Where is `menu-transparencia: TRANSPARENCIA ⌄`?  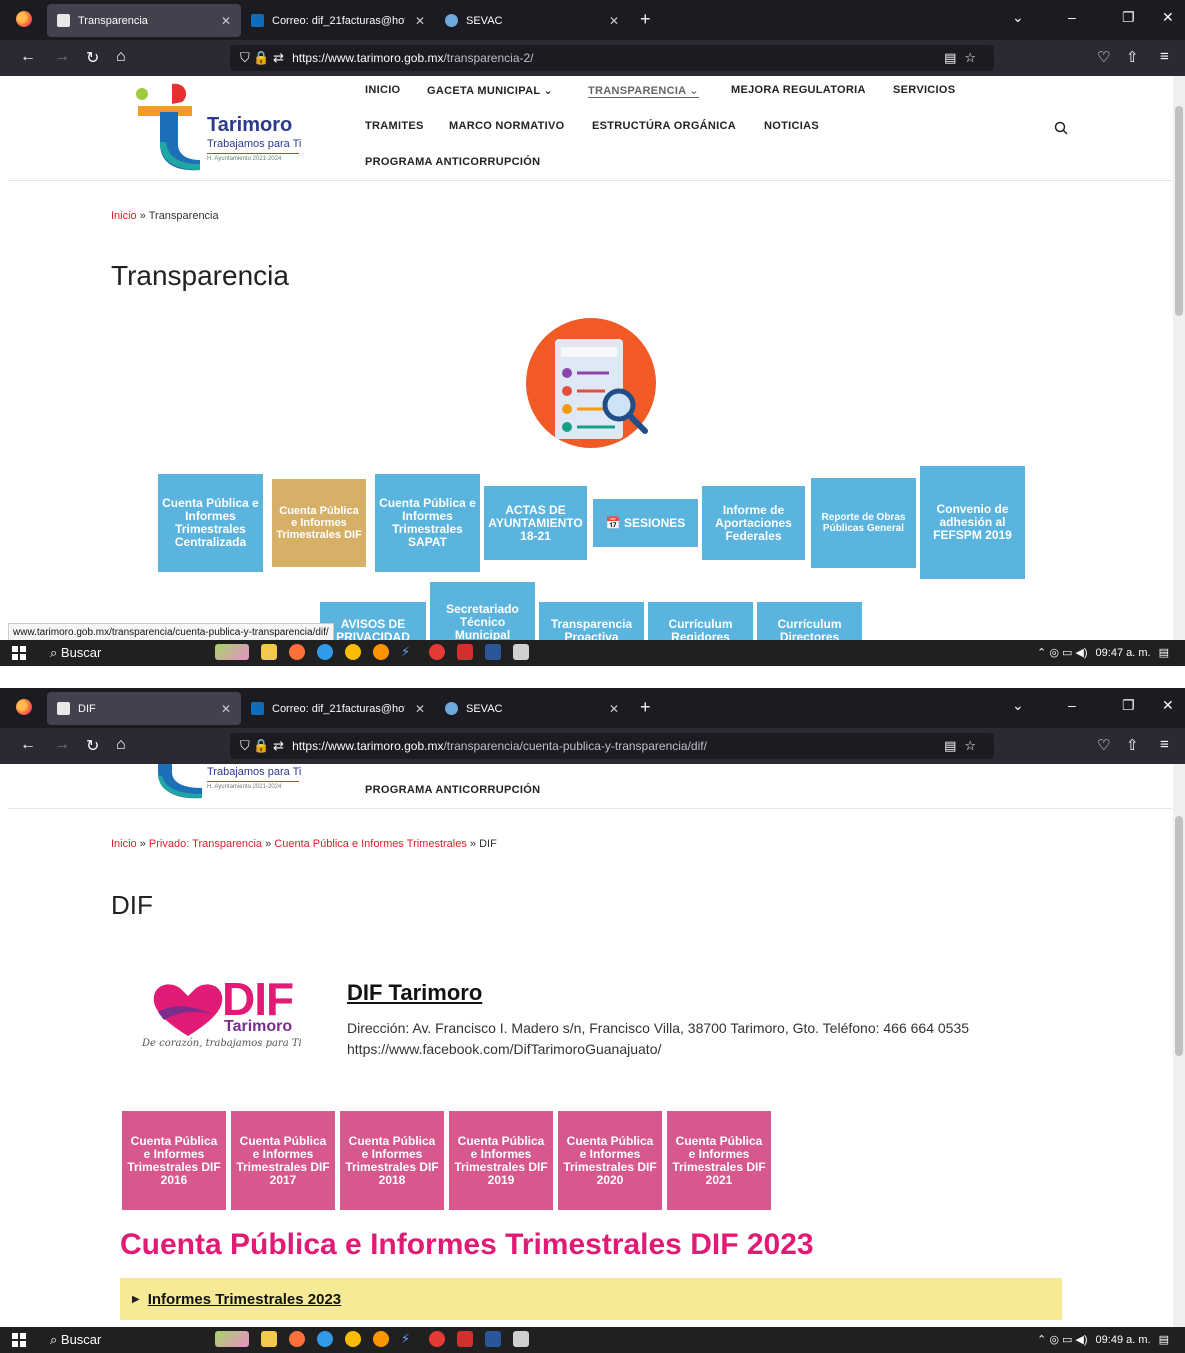
menu-transparencia: TRANSPARENCIA ⌄ is located at coordinates (643, 91).